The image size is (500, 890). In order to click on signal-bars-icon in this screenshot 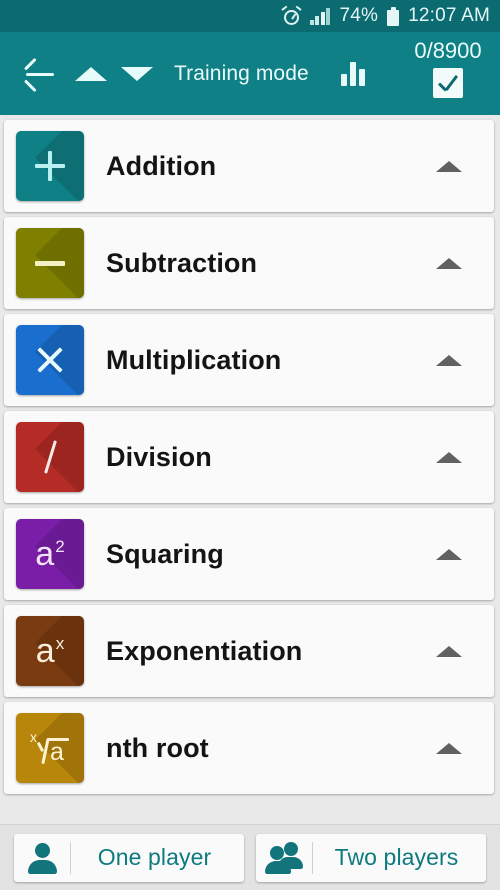, I will do `click(320, 16)`.